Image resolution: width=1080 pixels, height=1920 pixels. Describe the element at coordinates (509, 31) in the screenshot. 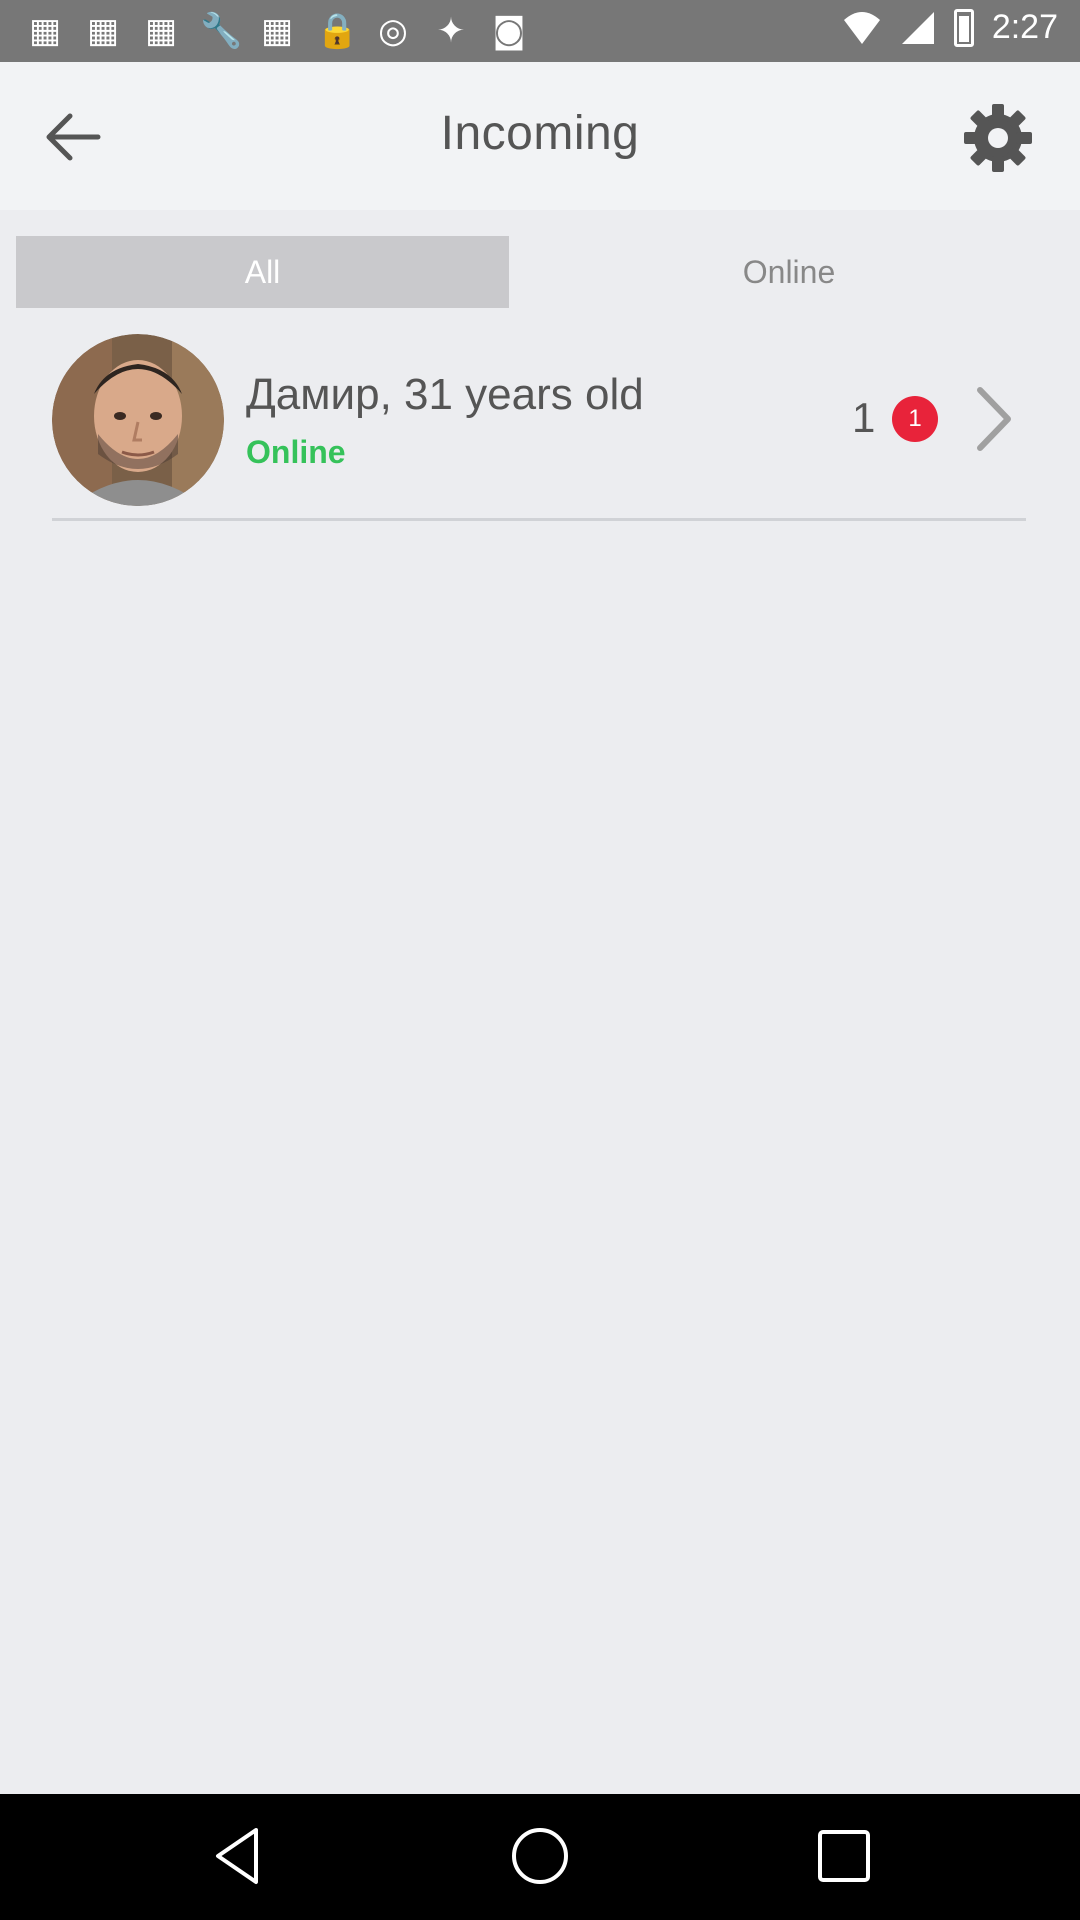

I see `android-icon: ◙` at that location.